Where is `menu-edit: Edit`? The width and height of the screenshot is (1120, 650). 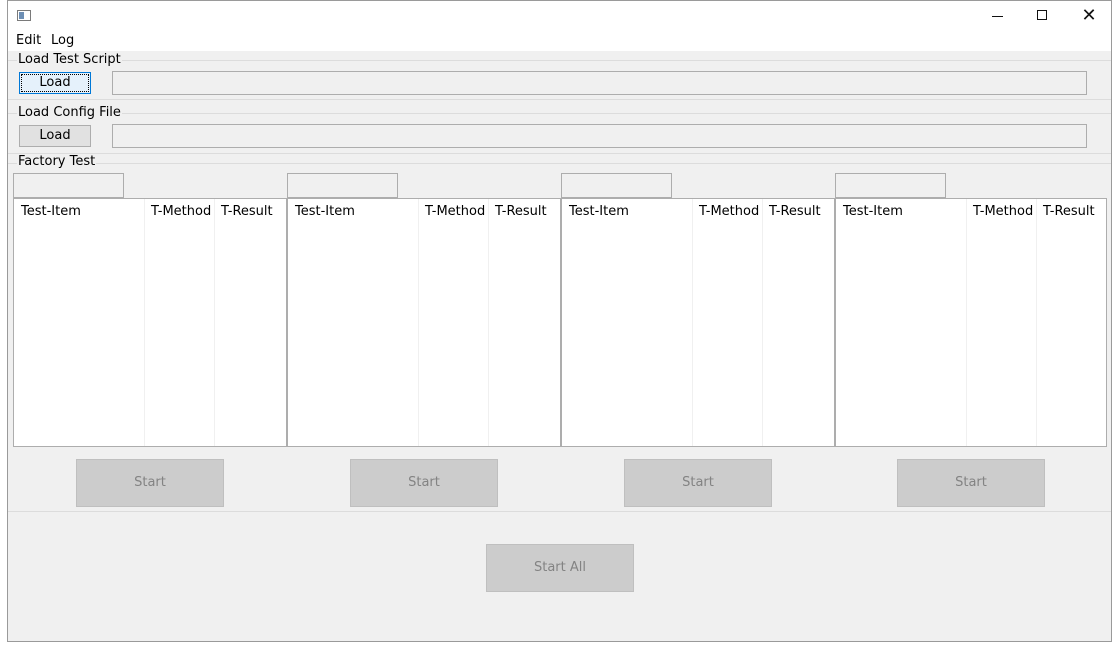
menu-edit: Edit is located at coordinates (28, 40).